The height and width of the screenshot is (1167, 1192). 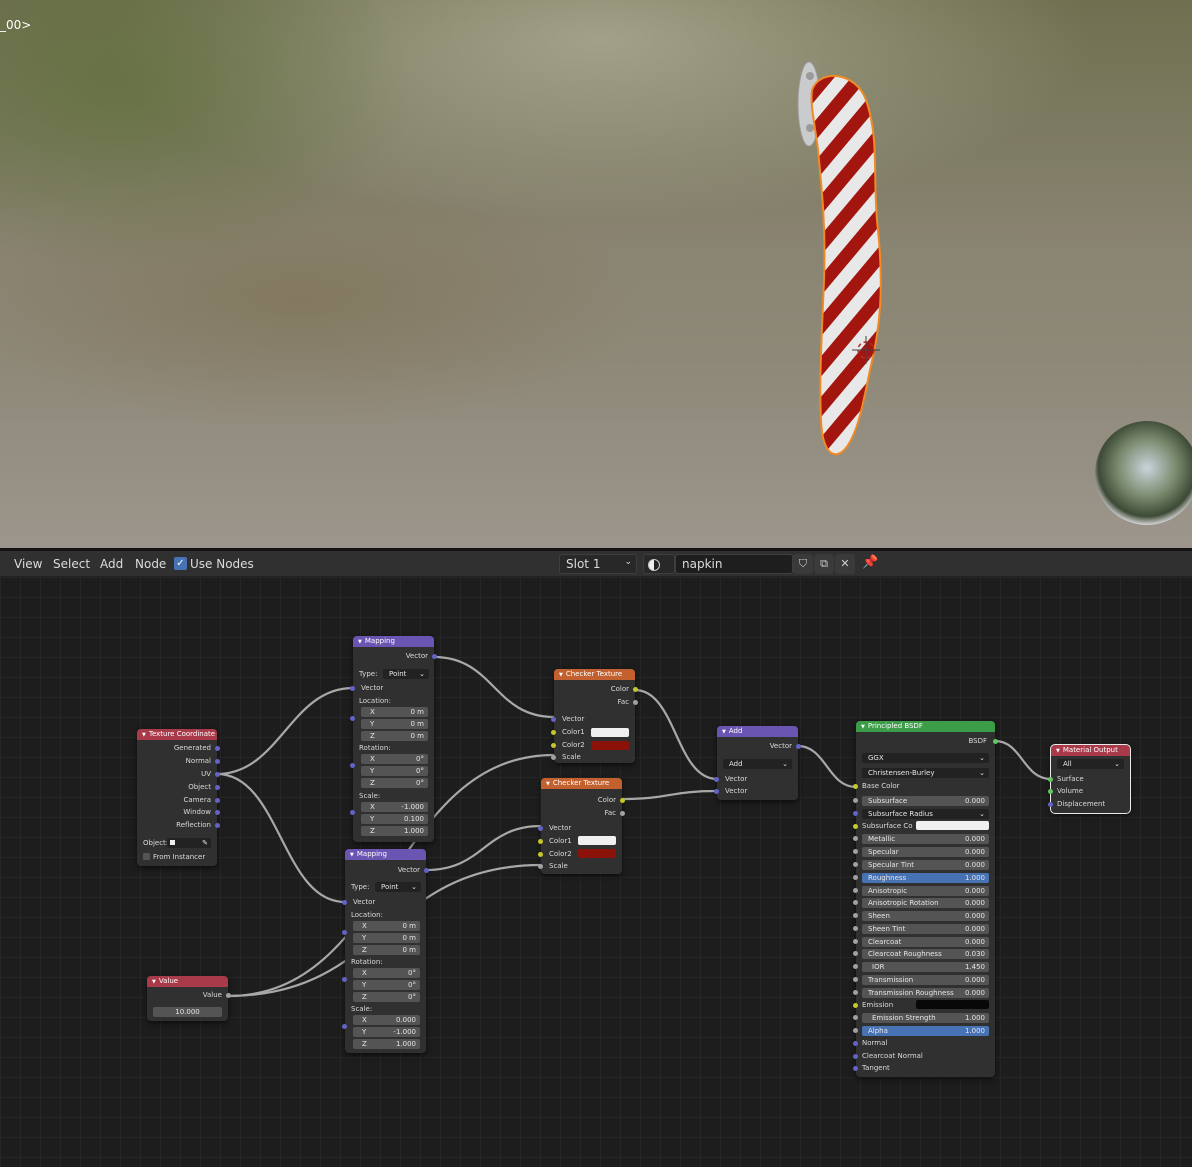 I want to click on from-instancer-checkbox, so click(x=146, y=856).